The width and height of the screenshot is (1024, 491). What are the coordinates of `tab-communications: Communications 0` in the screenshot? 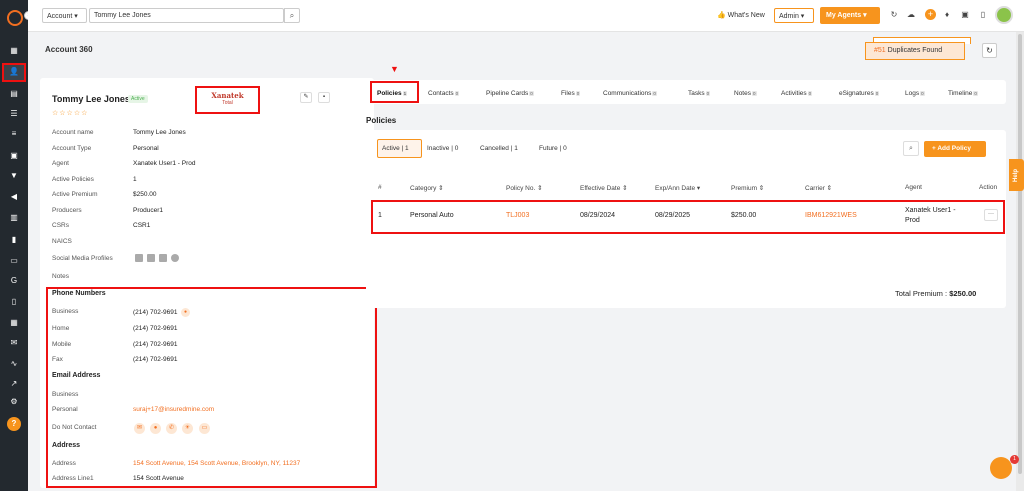 It's located at (630, 93).